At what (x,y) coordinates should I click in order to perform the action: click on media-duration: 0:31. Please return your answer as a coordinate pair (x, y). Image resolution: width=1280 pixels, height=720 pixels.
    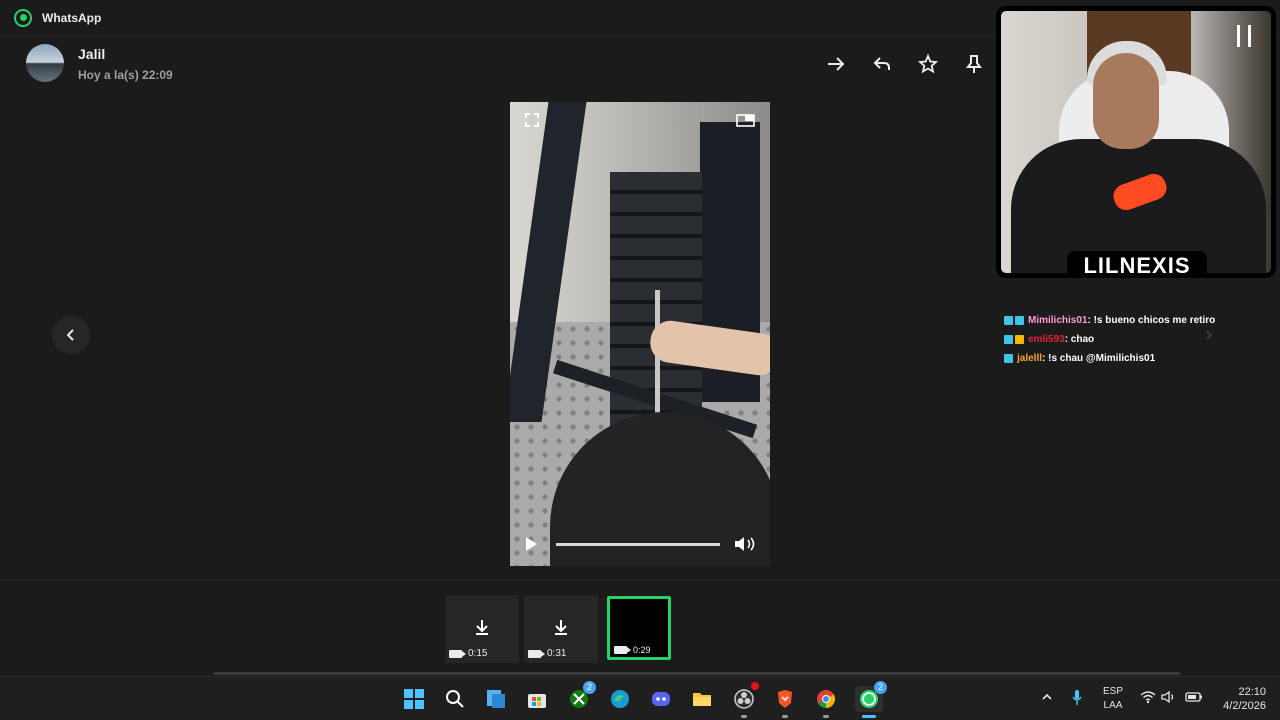
    Looking at the image, I should click on (557, 653).